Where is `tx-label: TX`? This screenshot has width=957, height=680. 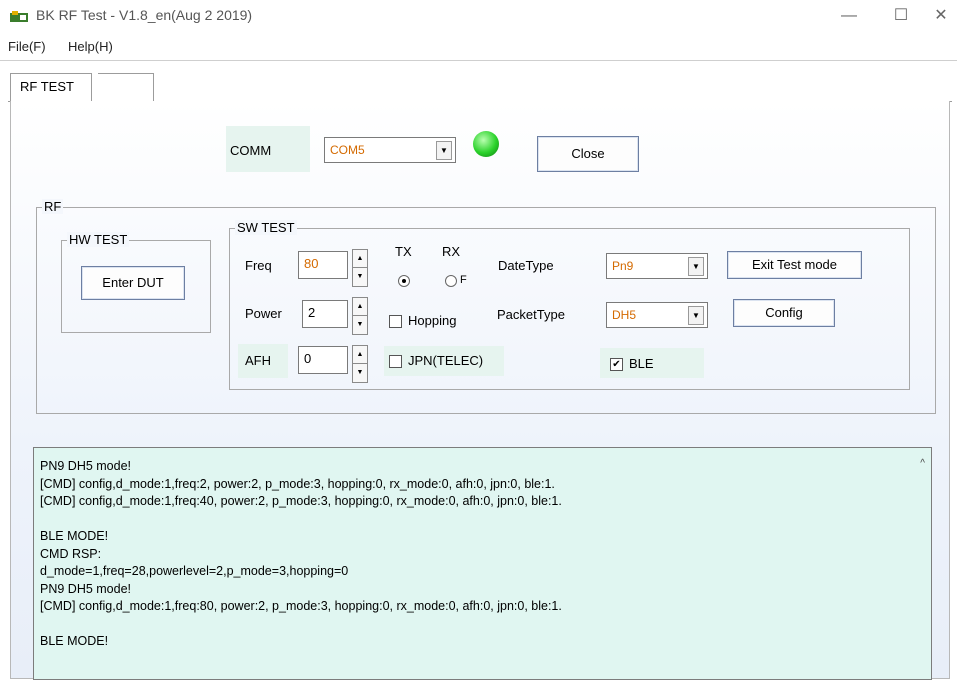
tx-label: TX is located at coordinates (403, 251).